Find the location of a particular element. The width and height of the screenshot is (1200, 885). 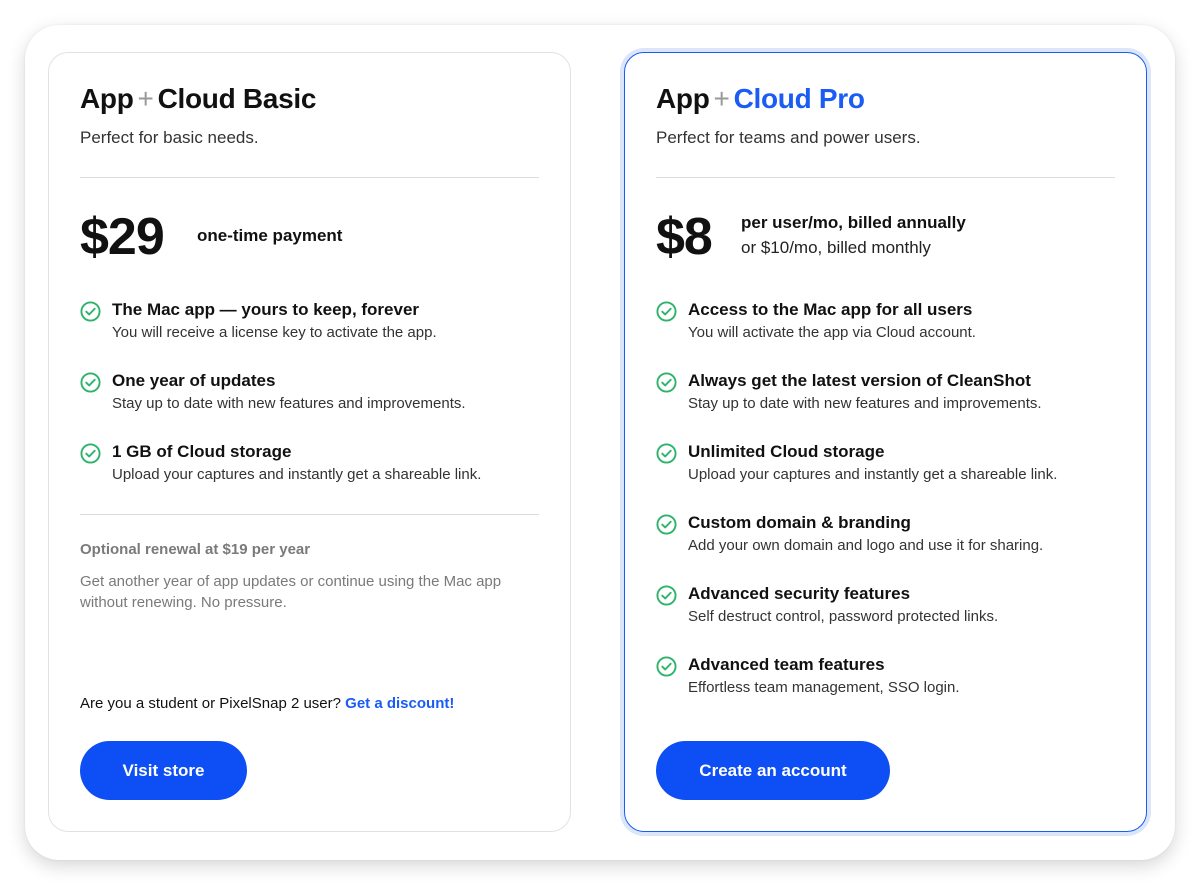

price-sub: or $10/mo, billed monthly is located at coordinates (836, 247).